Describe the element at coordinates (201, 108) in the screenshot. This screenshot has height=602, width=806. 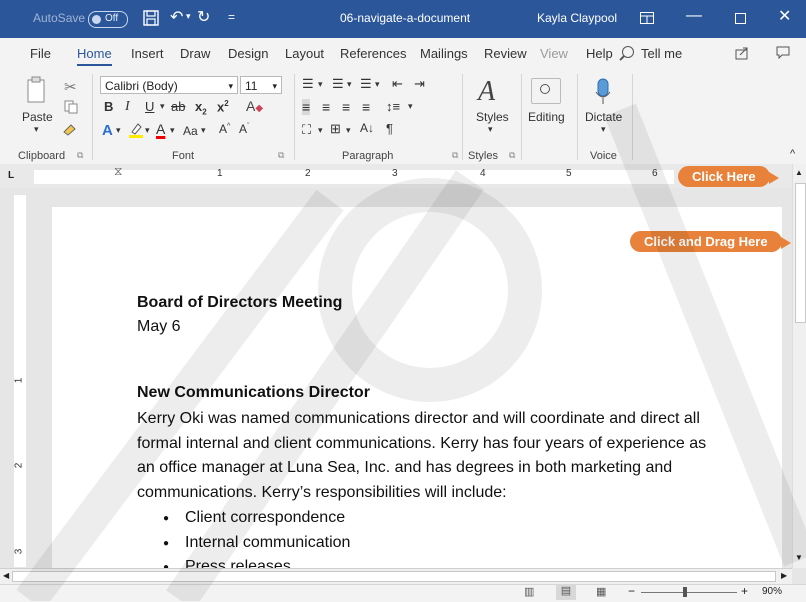
I see `subscript-icon: x2` at that location.